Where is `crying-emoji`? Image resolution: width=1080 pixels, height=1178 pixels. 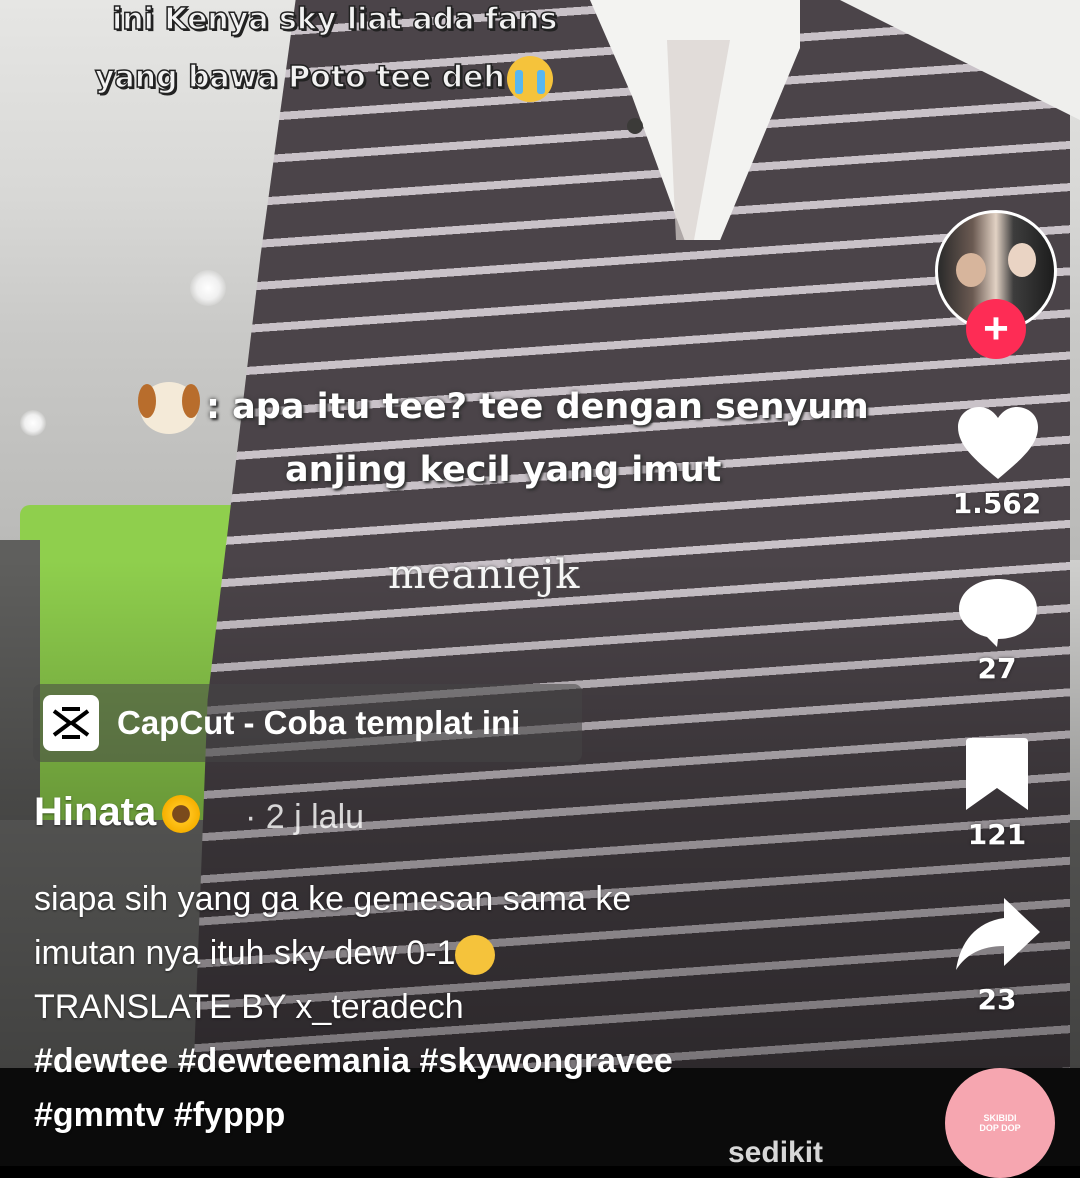
crying-emoji is located at coordinates (529, 78).